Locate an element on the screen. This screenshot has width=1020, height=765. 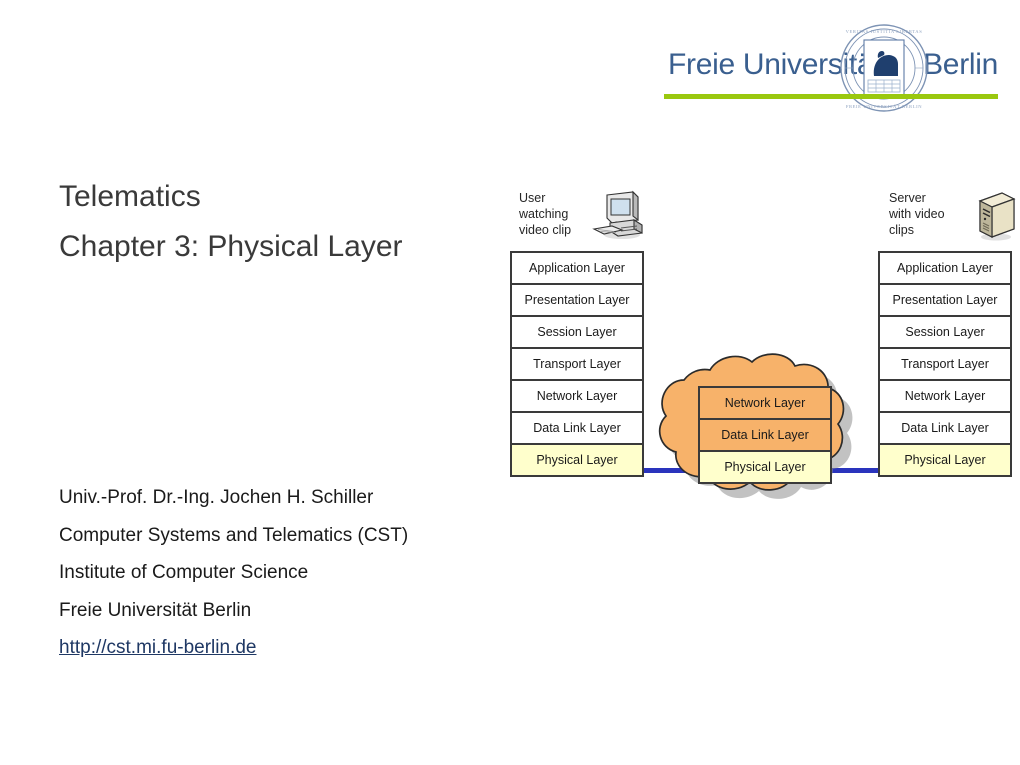
client-layer-presentation: Presentation Layer is located at coordinates (577, 300).